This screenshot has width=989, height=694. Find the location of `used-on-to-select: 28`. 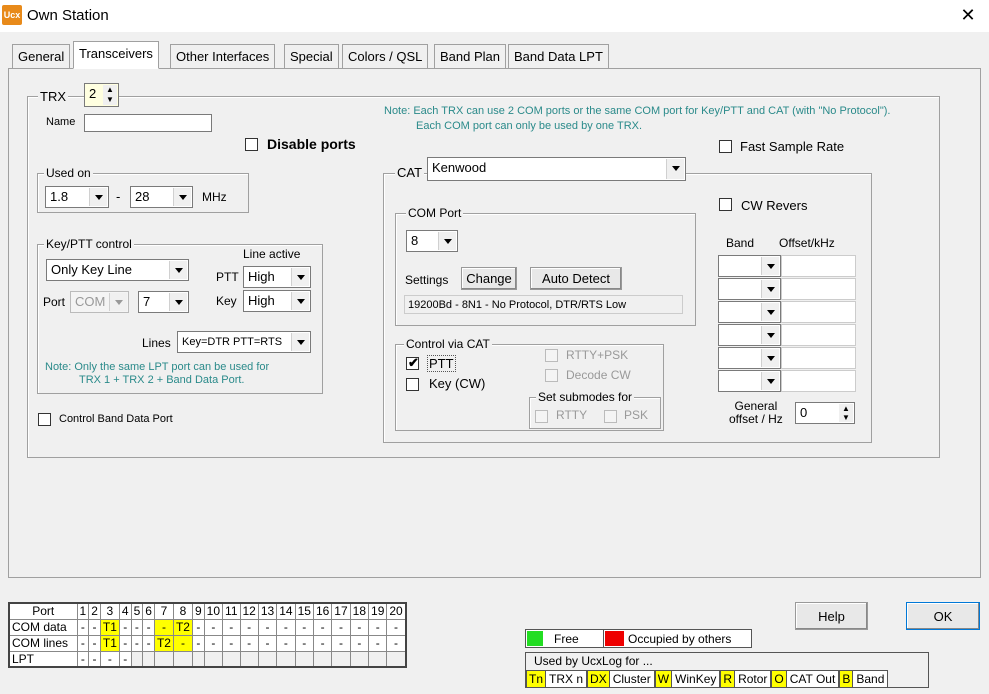

used-on-to-select: 28 is located at coordinates (161, 197).